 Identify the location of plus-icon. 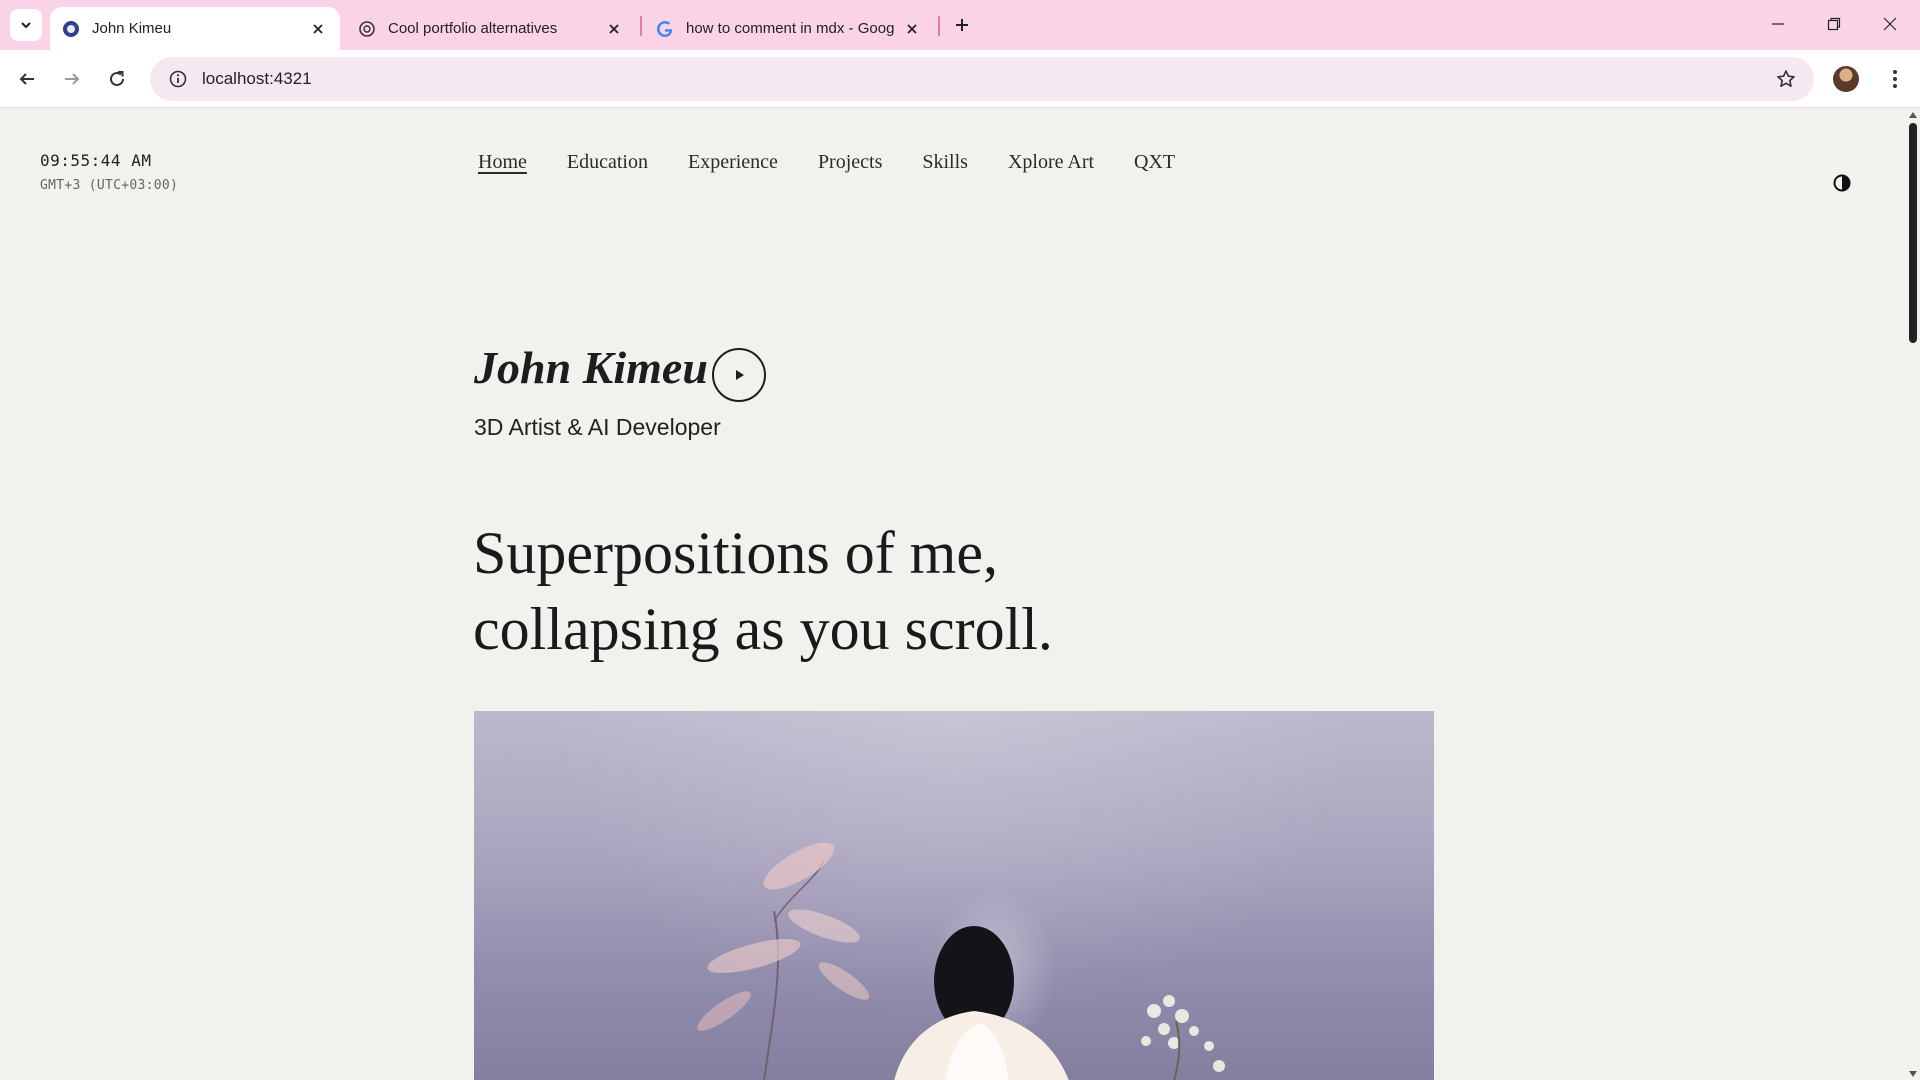
(962, 25).